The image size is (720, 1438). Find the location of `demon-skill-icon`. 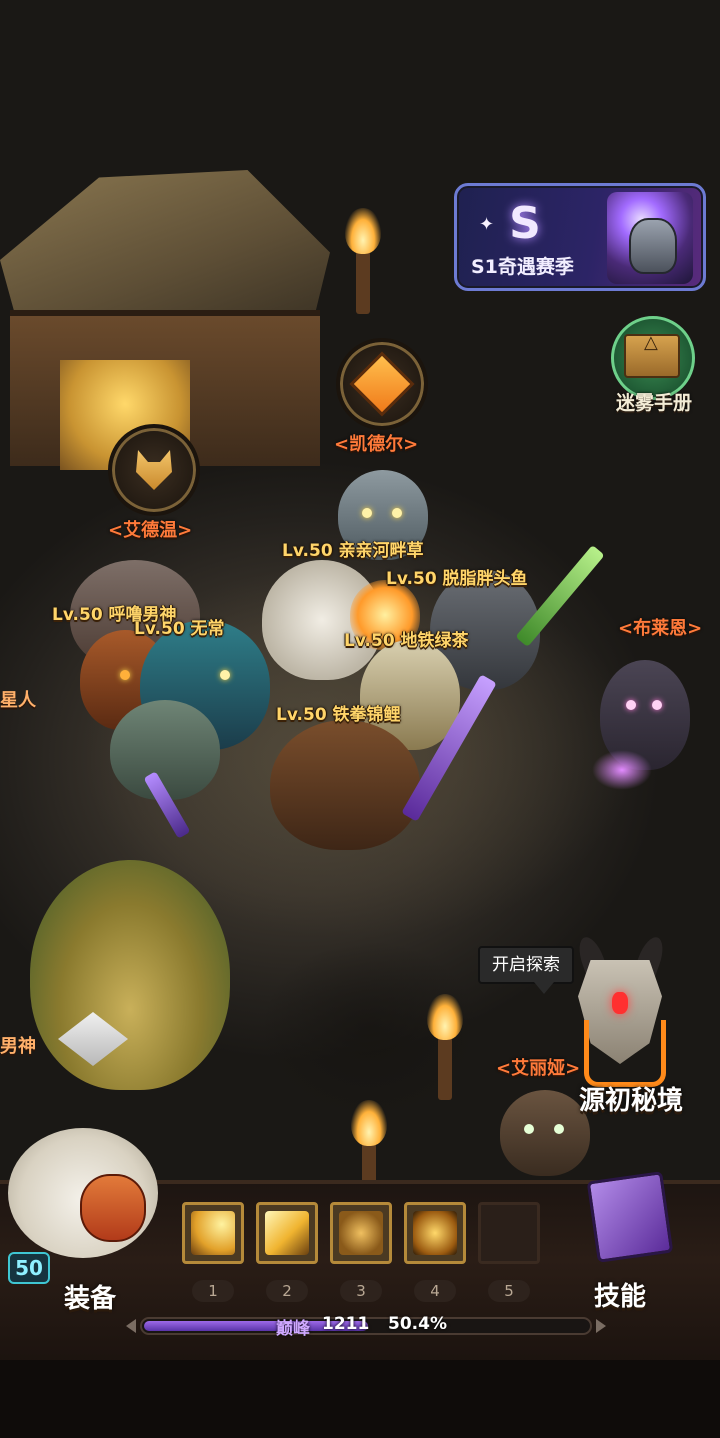

demon-skill-icon is located at coordinates (435, 1233).